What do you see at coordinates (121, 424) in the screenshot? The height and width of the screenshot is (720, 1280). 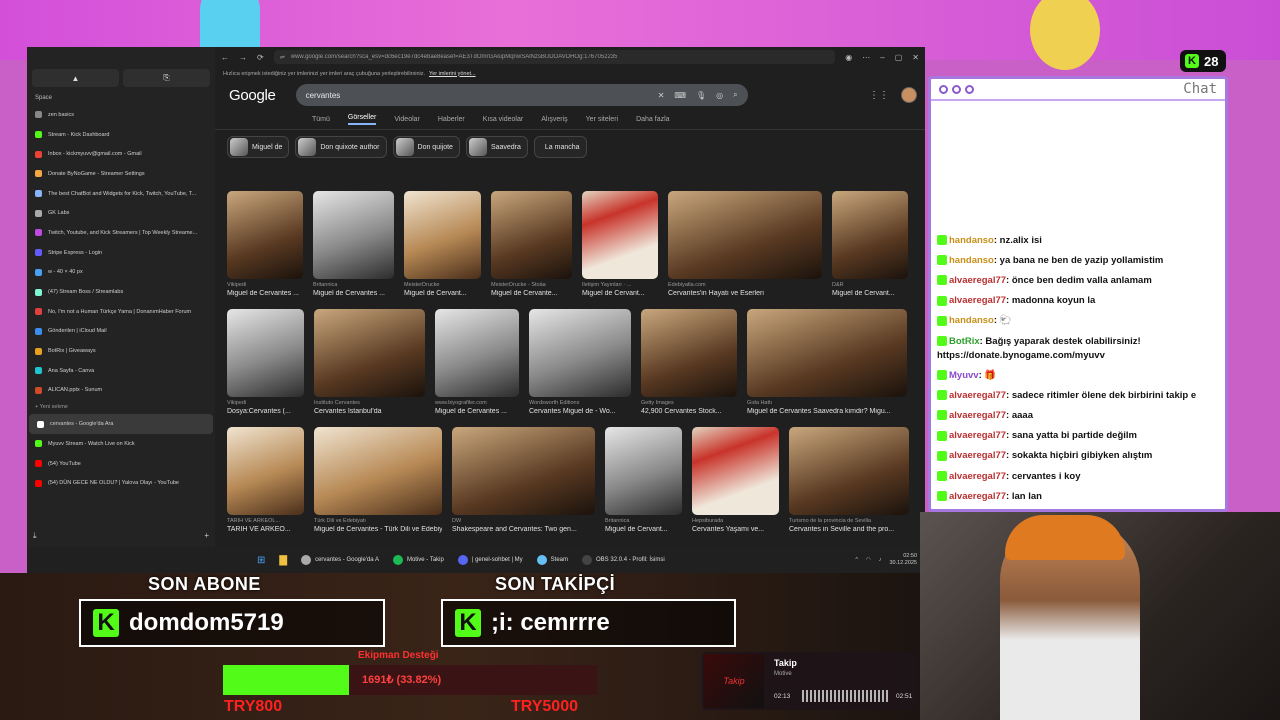 I see `open-tab: cervantes - Google'da Ara` at bounding box center [121, 424].